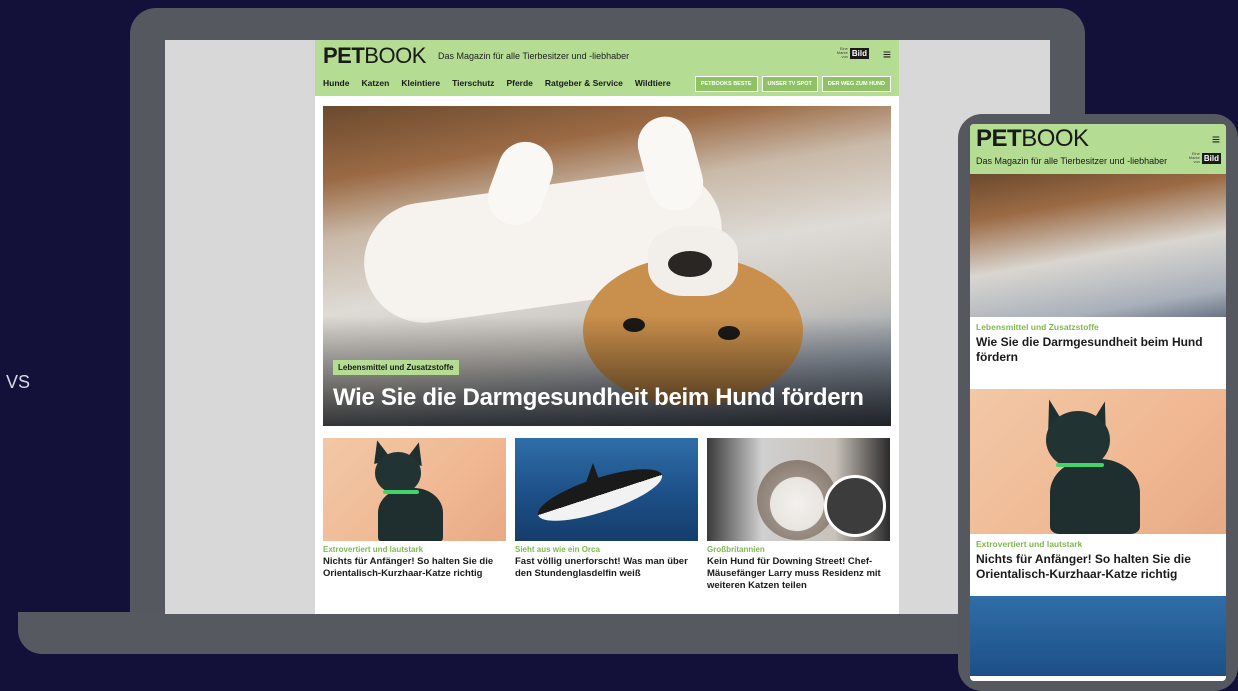 Image resolution: width=1238 pixels, height=691 pixels. What do you see at coordinates (653, 83) in the screenshot?
I see `nav-item-wildtiere: Wildtiere` at bounding box center [653, 83].